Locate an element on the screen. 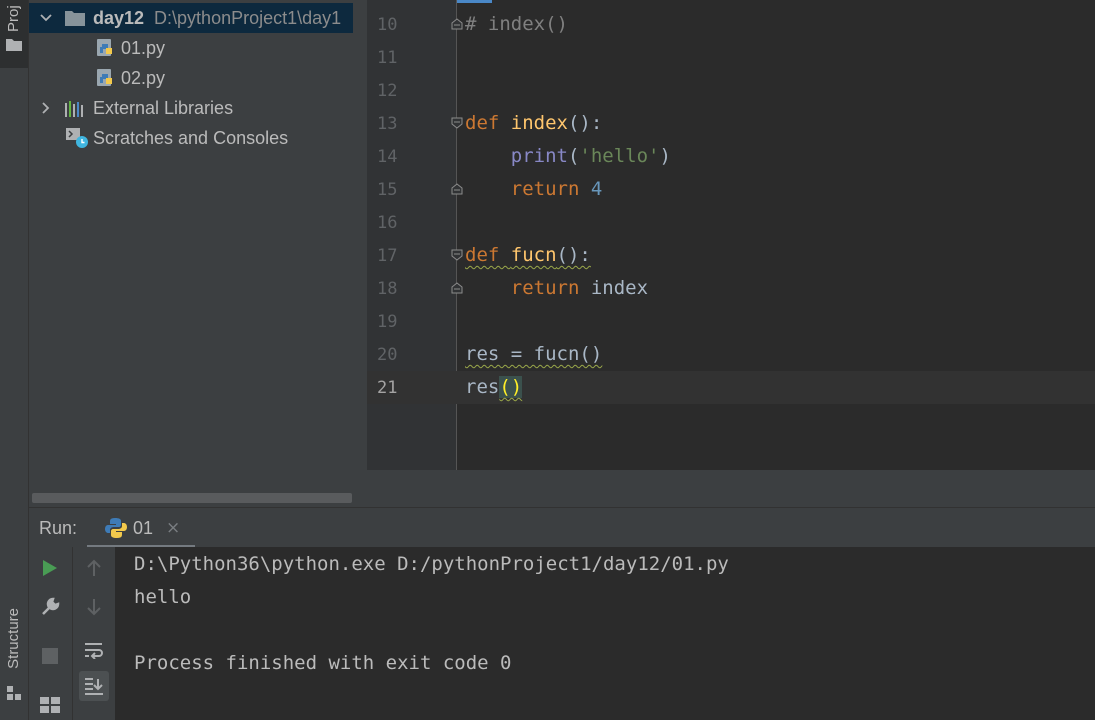 Image resolution: width=1095 pixels, height=720 pixels. scroll-to-end-button is located at coordinates (94, 686).